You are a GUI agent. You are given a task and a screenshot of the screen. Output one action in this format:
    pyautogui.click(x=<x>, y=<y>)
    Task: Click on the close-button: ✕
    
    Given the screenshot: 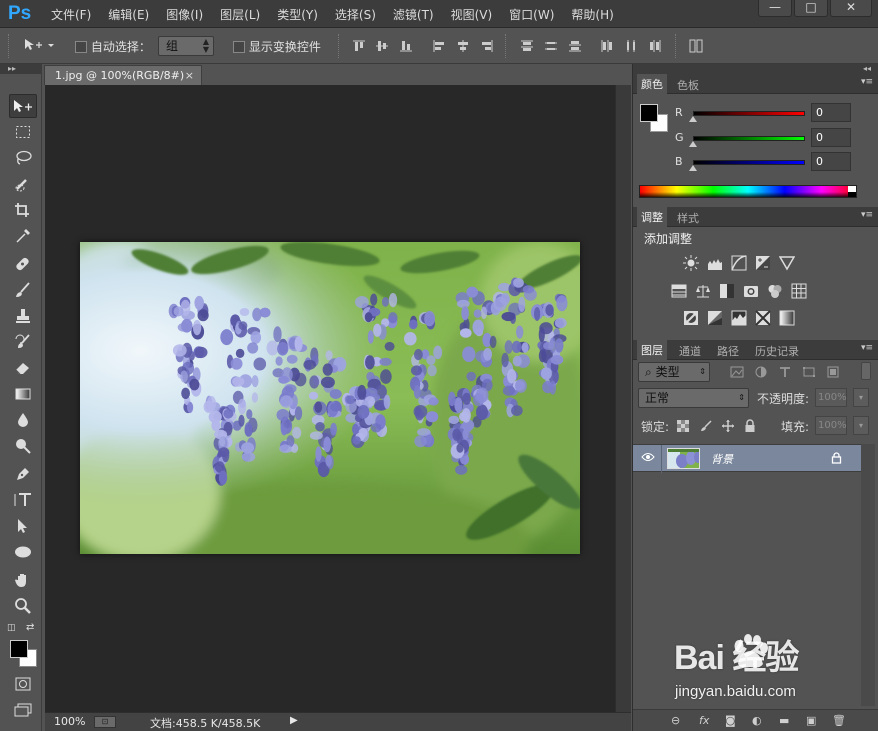 What is the action you would take?
    pyautogui.click(x=851, y=8)
    